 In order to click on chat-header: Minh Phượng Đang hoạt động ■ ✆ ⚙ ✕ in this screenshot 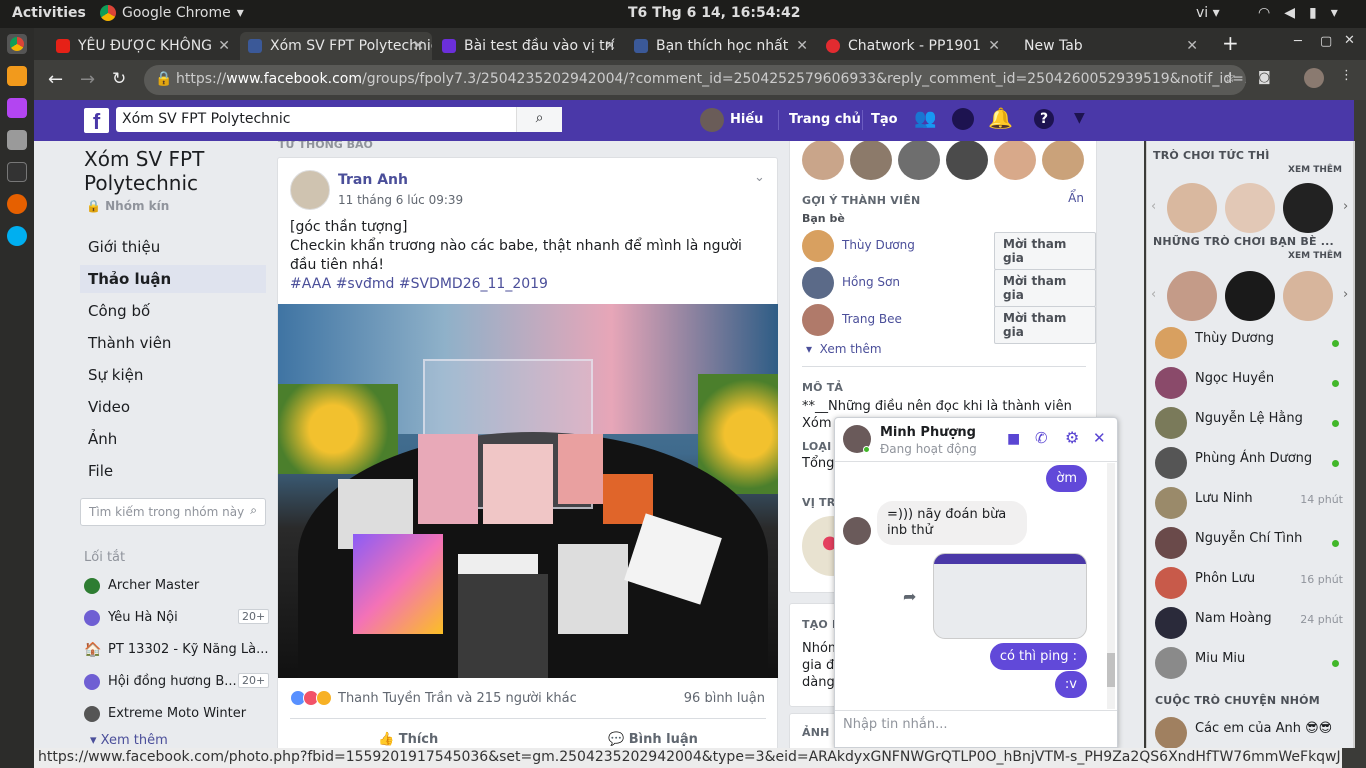, I will do `click(976, 440)`.